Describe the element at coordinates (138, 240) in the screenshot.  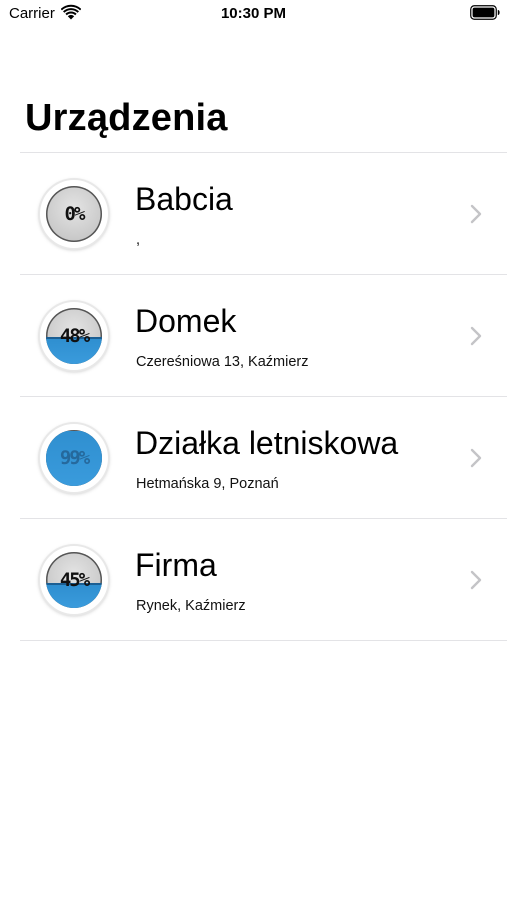
I see `device-address: ,` at that location.